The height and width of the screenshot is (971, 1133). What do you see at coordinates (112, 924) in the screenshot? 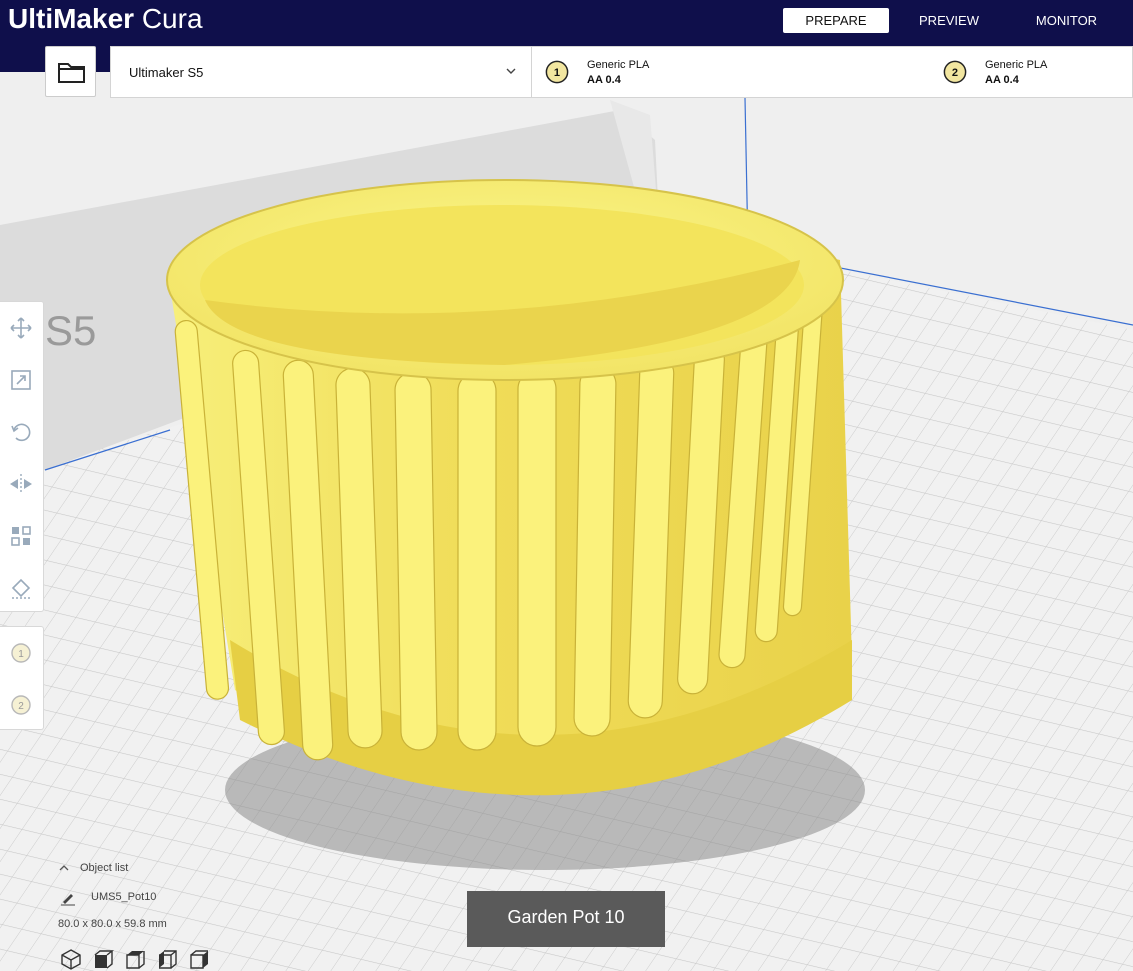
I see `object-dimensions: 80.0 x 80.0 x 59.8 mm` at bounding box center [112, 924].